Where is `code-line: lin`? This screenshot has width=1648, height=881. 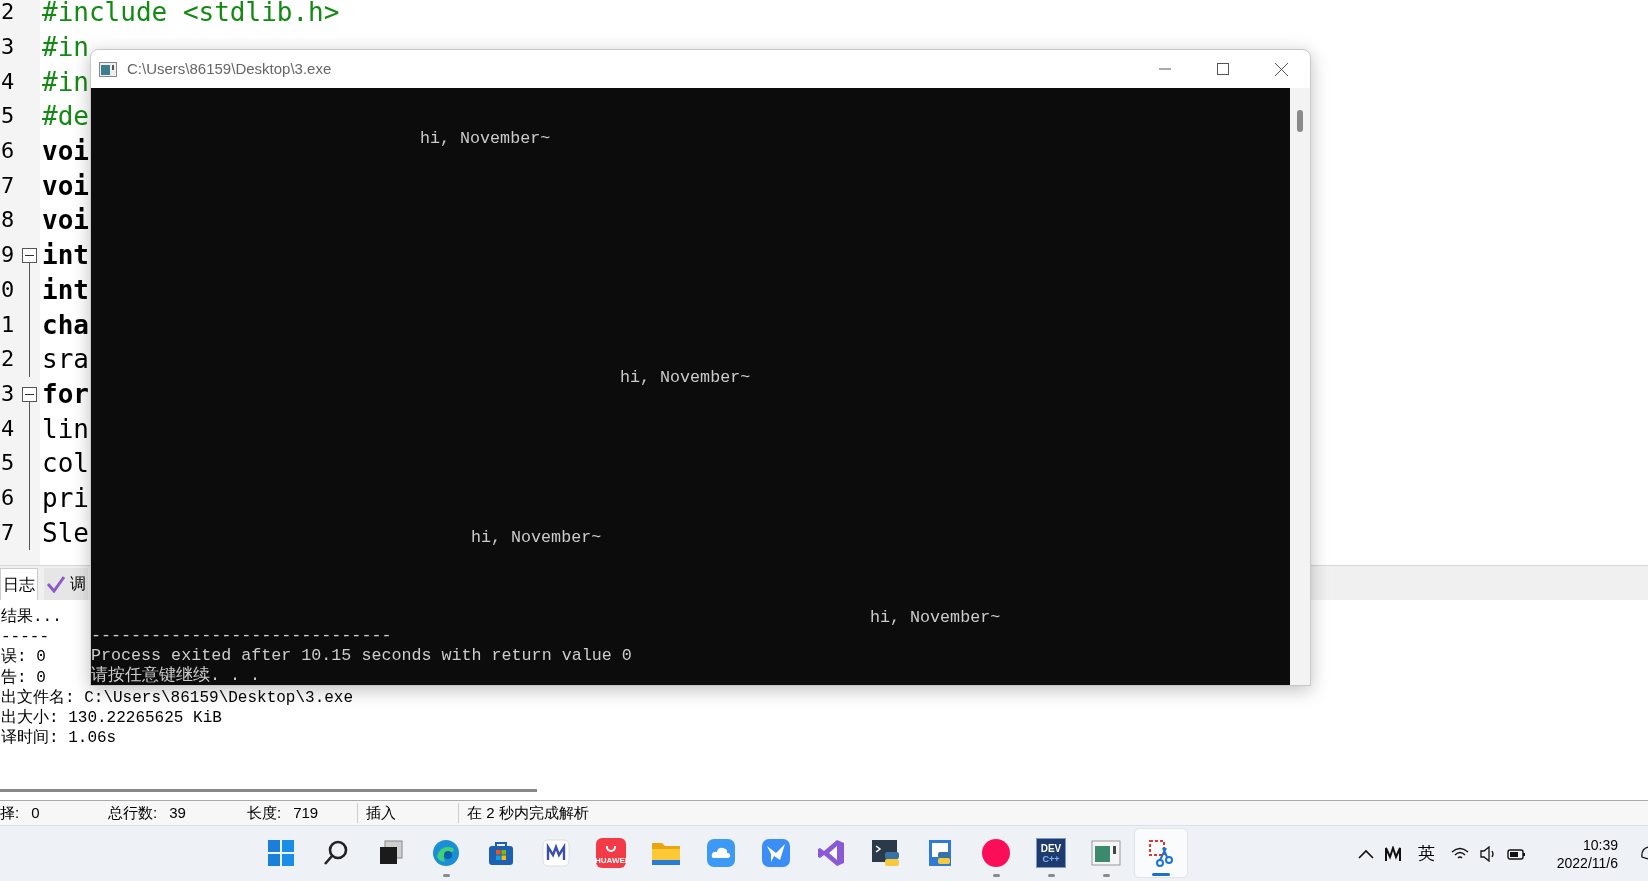 code-line: lin is located at coordinates (65, 428).